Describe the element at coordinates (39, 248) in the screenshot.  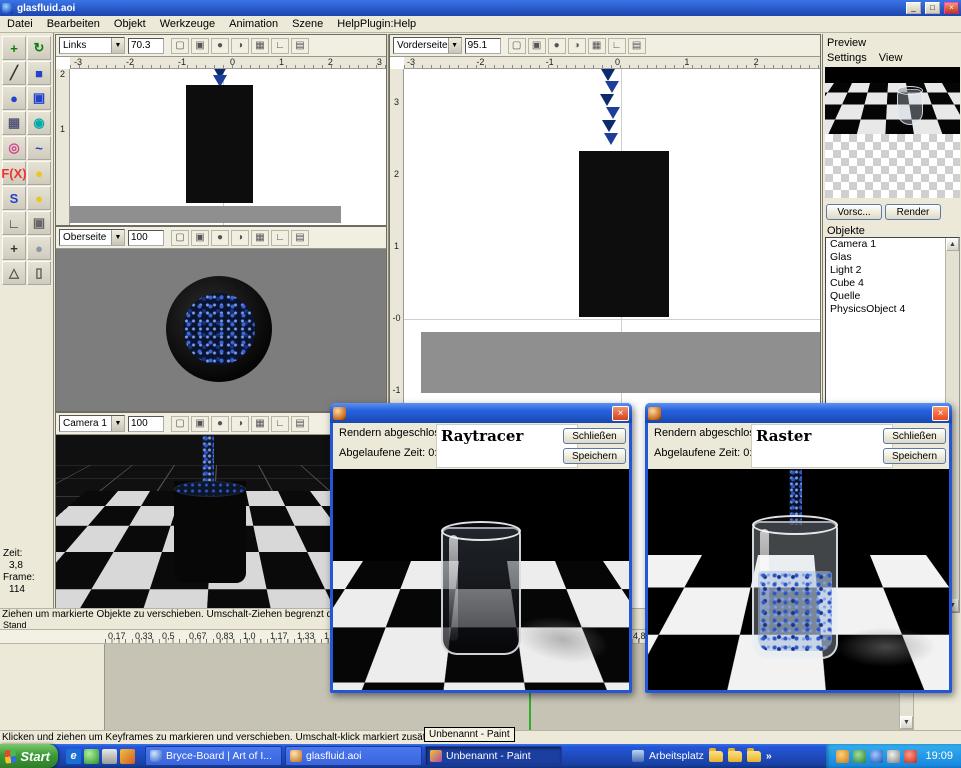
I see `sphere-hand-tool-icon: ●` at that location.